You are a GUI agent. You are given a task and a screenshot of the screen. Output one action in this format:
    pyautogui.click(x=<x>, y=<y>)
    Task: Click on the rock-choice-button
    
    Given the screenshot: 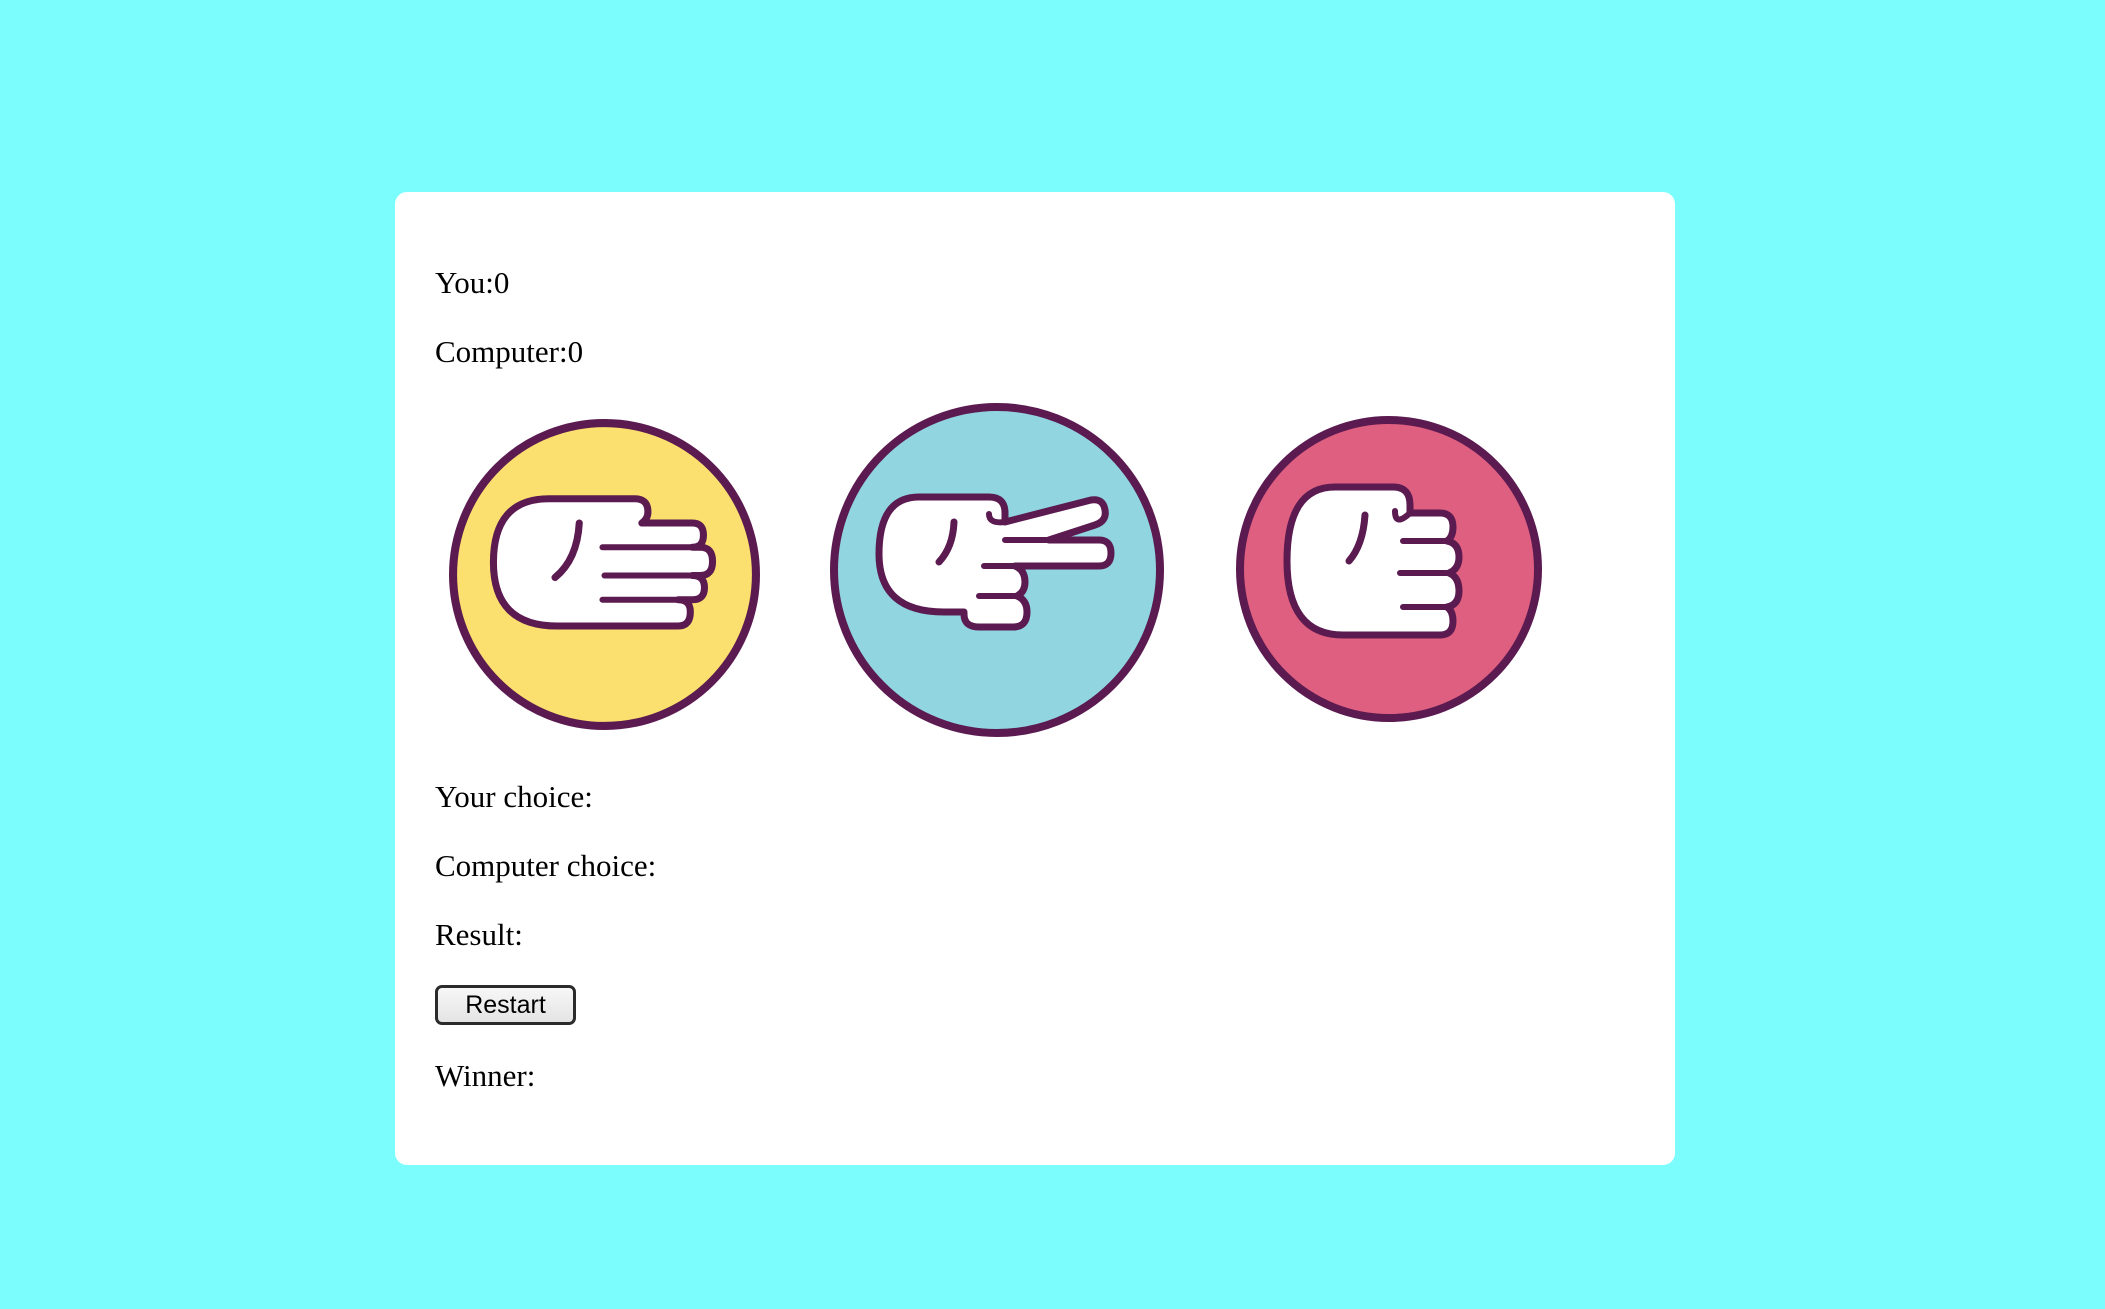 What is the action you would take?
    pyautogui.click(x=1389, y=569)
    